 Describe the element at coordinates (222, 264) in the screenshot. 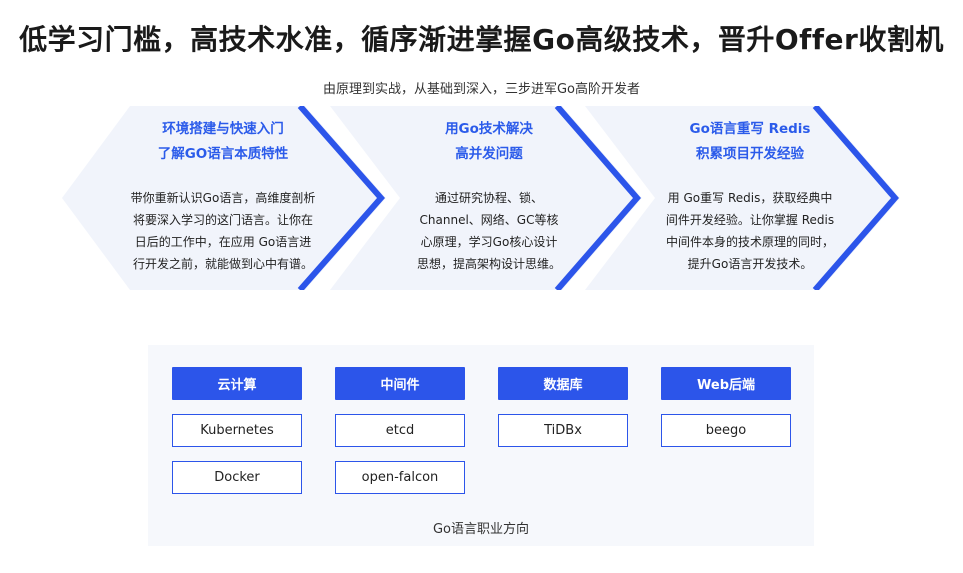

I see `step-1-desc-line: 行开发之前，就能做到心中有谱。` at that location.